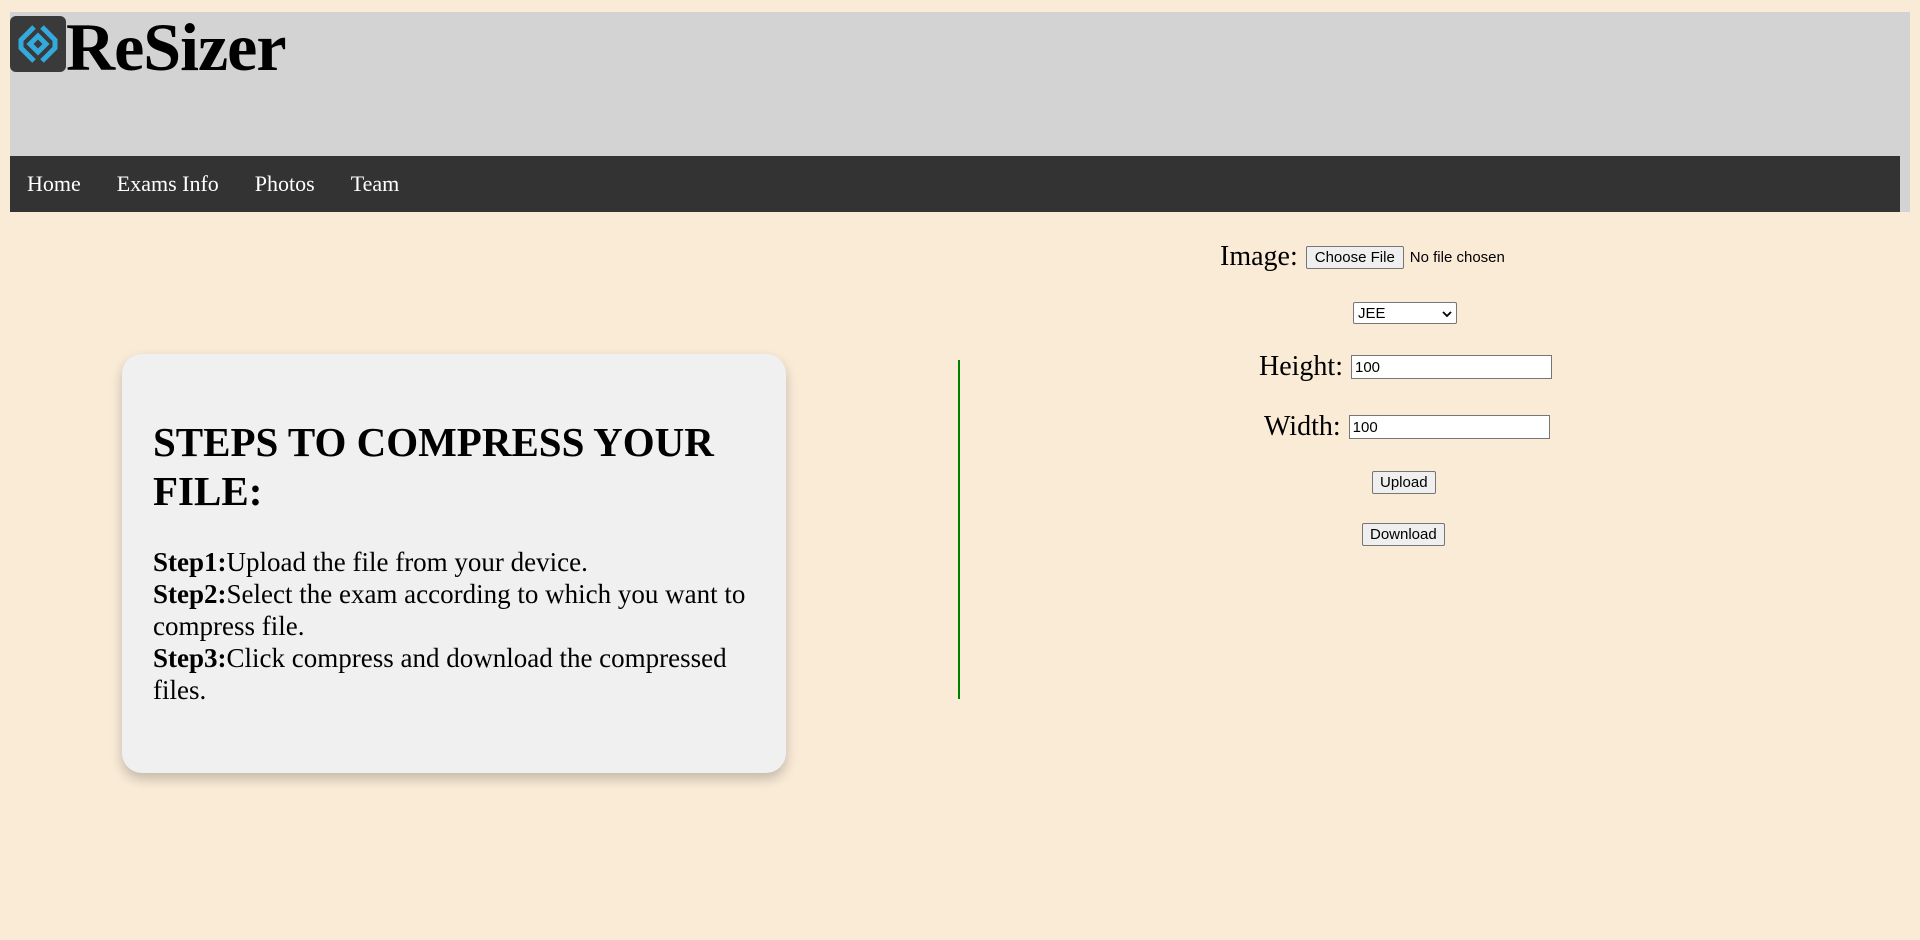 This screenshot has height=940, width=1920. I want to click on download-button: Download, so click(1403, 534).